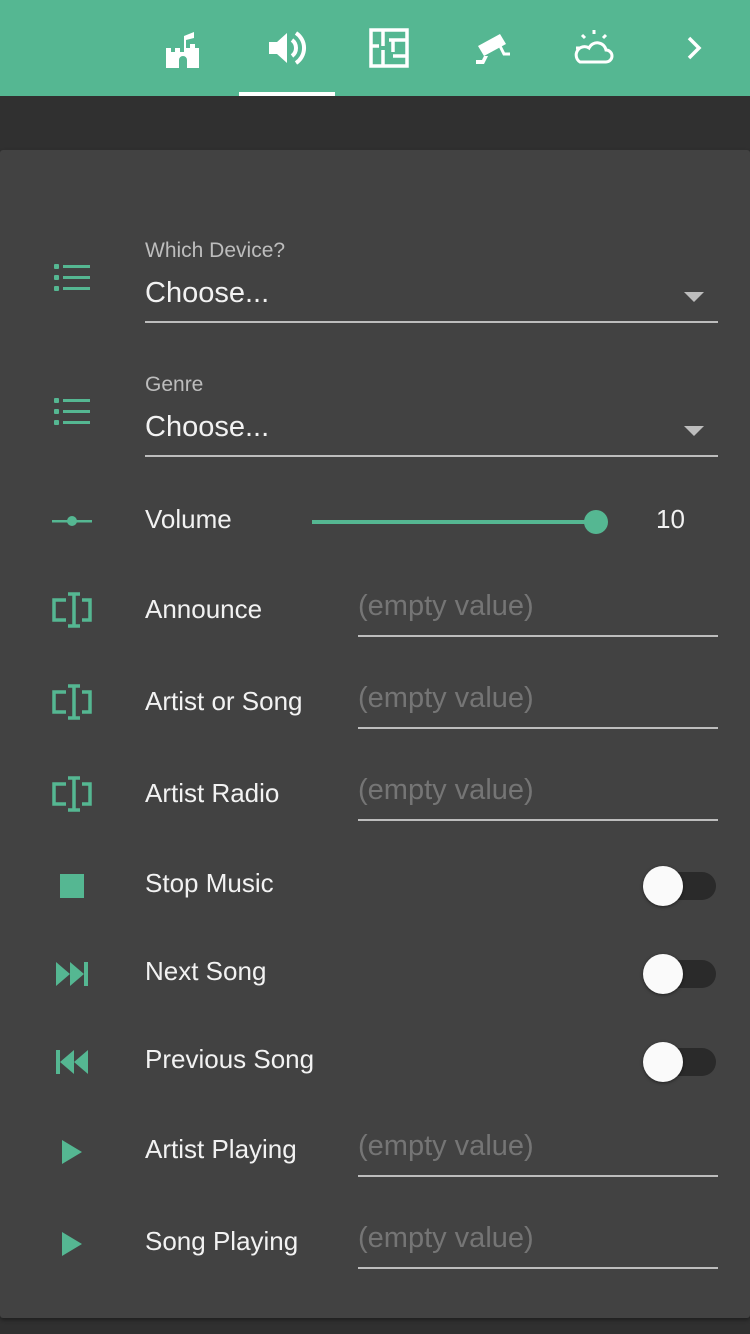 This screenshot has height=1334, width=750. I want to click on artist-or-song-underline, so click(538, 728).